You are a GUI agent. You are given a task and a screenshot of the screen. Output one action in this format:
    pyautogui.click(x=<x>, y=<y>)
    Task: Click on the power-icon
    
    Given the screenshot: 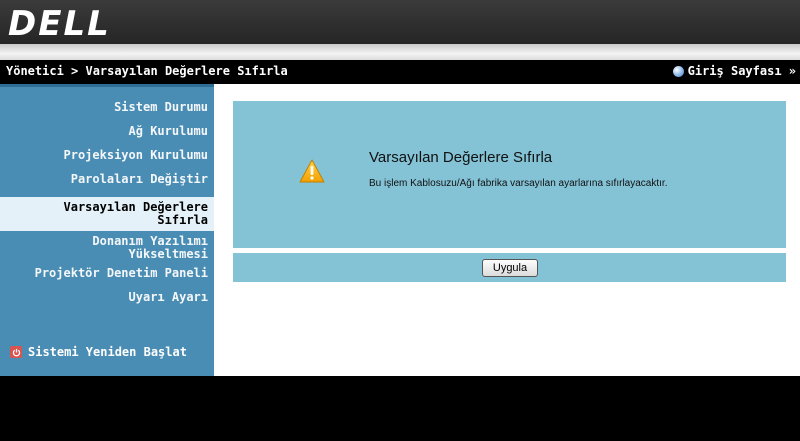 What is the action you would take?
    pyautogui.click(x=16, y=352)
    